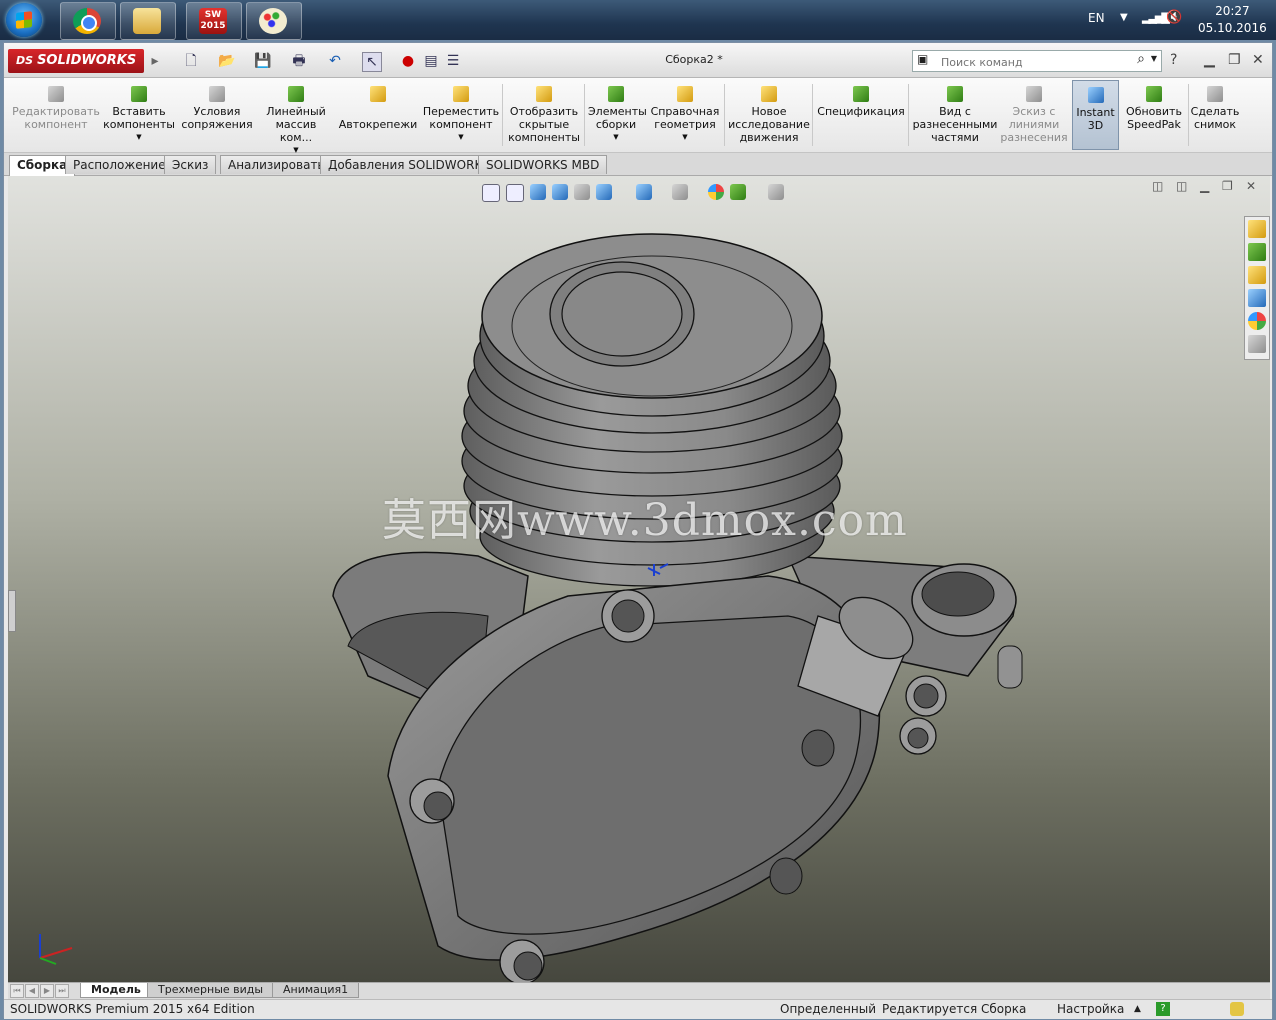 The width and height of the screenshot is (1276, 1020). What do you see at coordinates (296, 117) in the screenshot?
I see `linear-pattern-button: Линейный массив ком... ▼` at bounding box center [296, 117].